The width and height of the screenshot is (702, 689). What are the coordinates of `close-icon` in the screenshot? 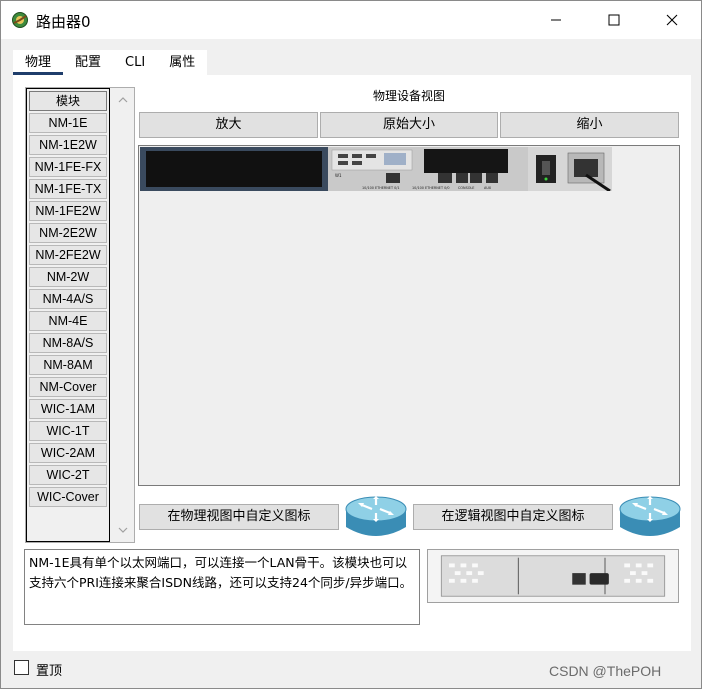 It's located at (672, 20).